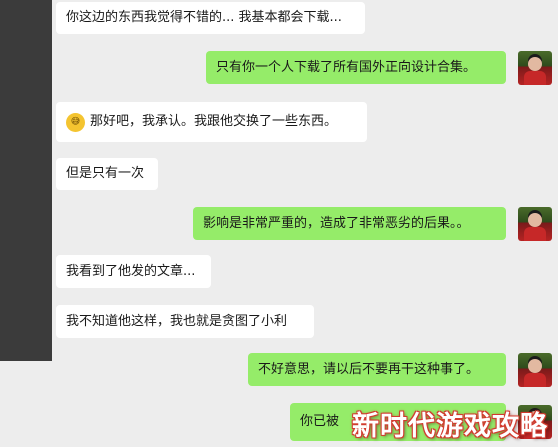  Describe the element at coordinates (177, 321) in the screenshot. I see `message-text: 我不知道他这样，我也就是贪图了小利` at that location.